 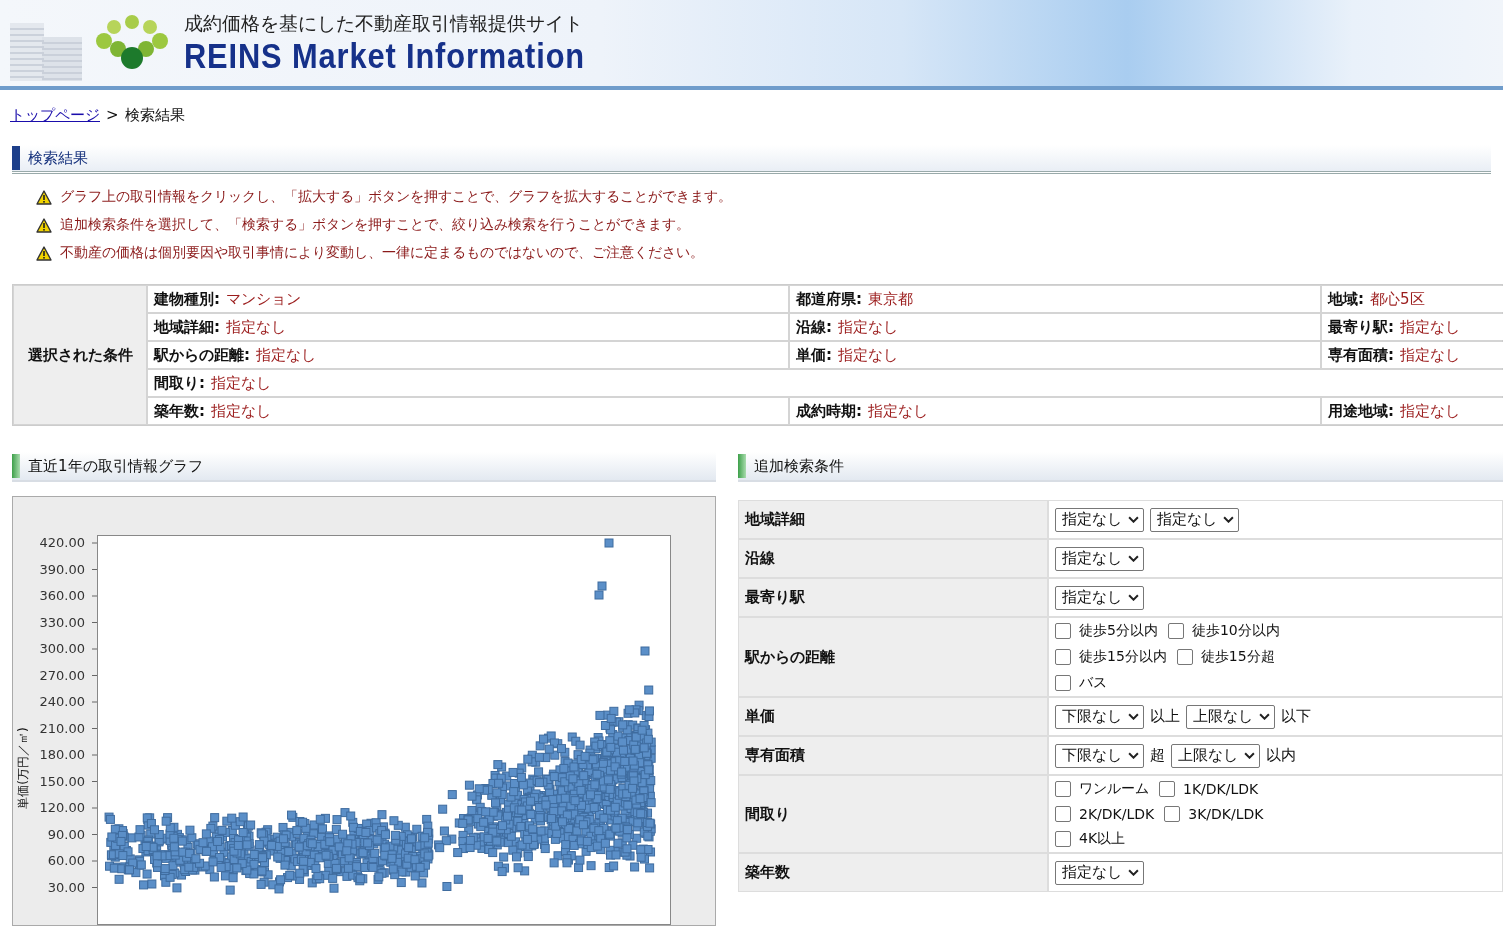 What do you see at coordinates (1118, 631) in the screenshot?
I see `checkbox-label: 徒歩5分以内` at bounding box center [1118, 631].